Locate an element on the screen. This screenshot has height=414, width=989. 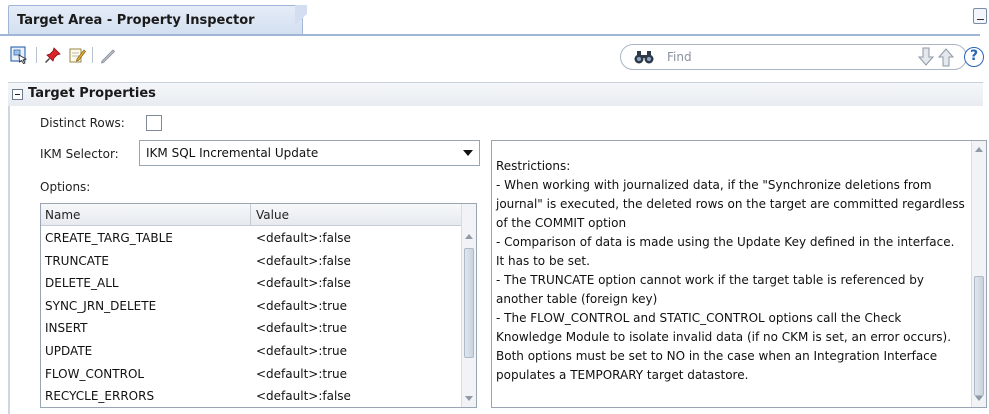
find-next-icon is located at coordinates (926, 57).